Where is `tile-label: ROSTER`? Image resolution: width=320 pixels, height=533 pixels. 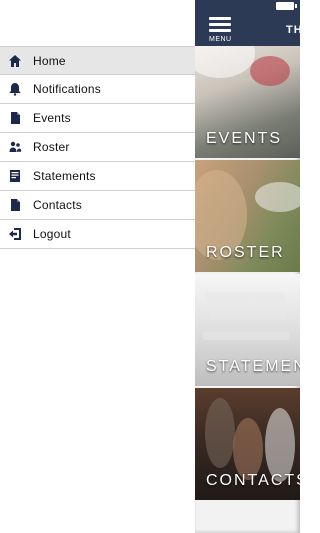 tile-label: ROSTER is located at coordinates (245, 252).